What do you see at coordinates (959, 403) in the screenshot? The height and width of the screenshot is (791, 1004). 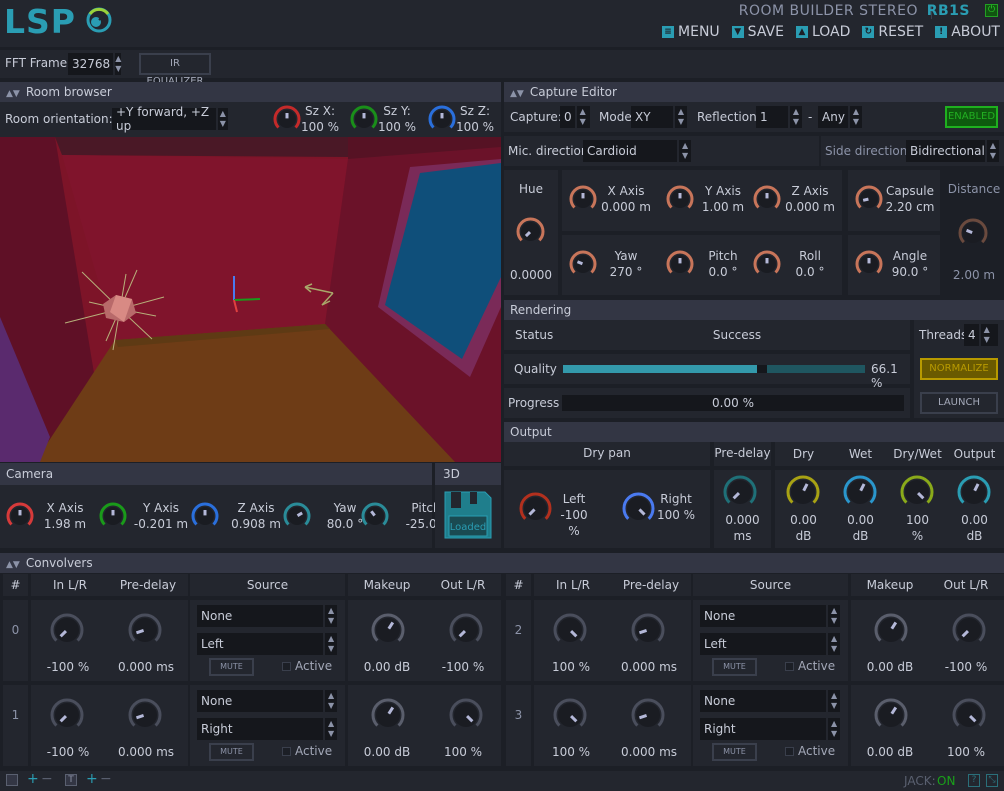 I see `launch-button: LAUNCH` at bounding box center [959, 403].